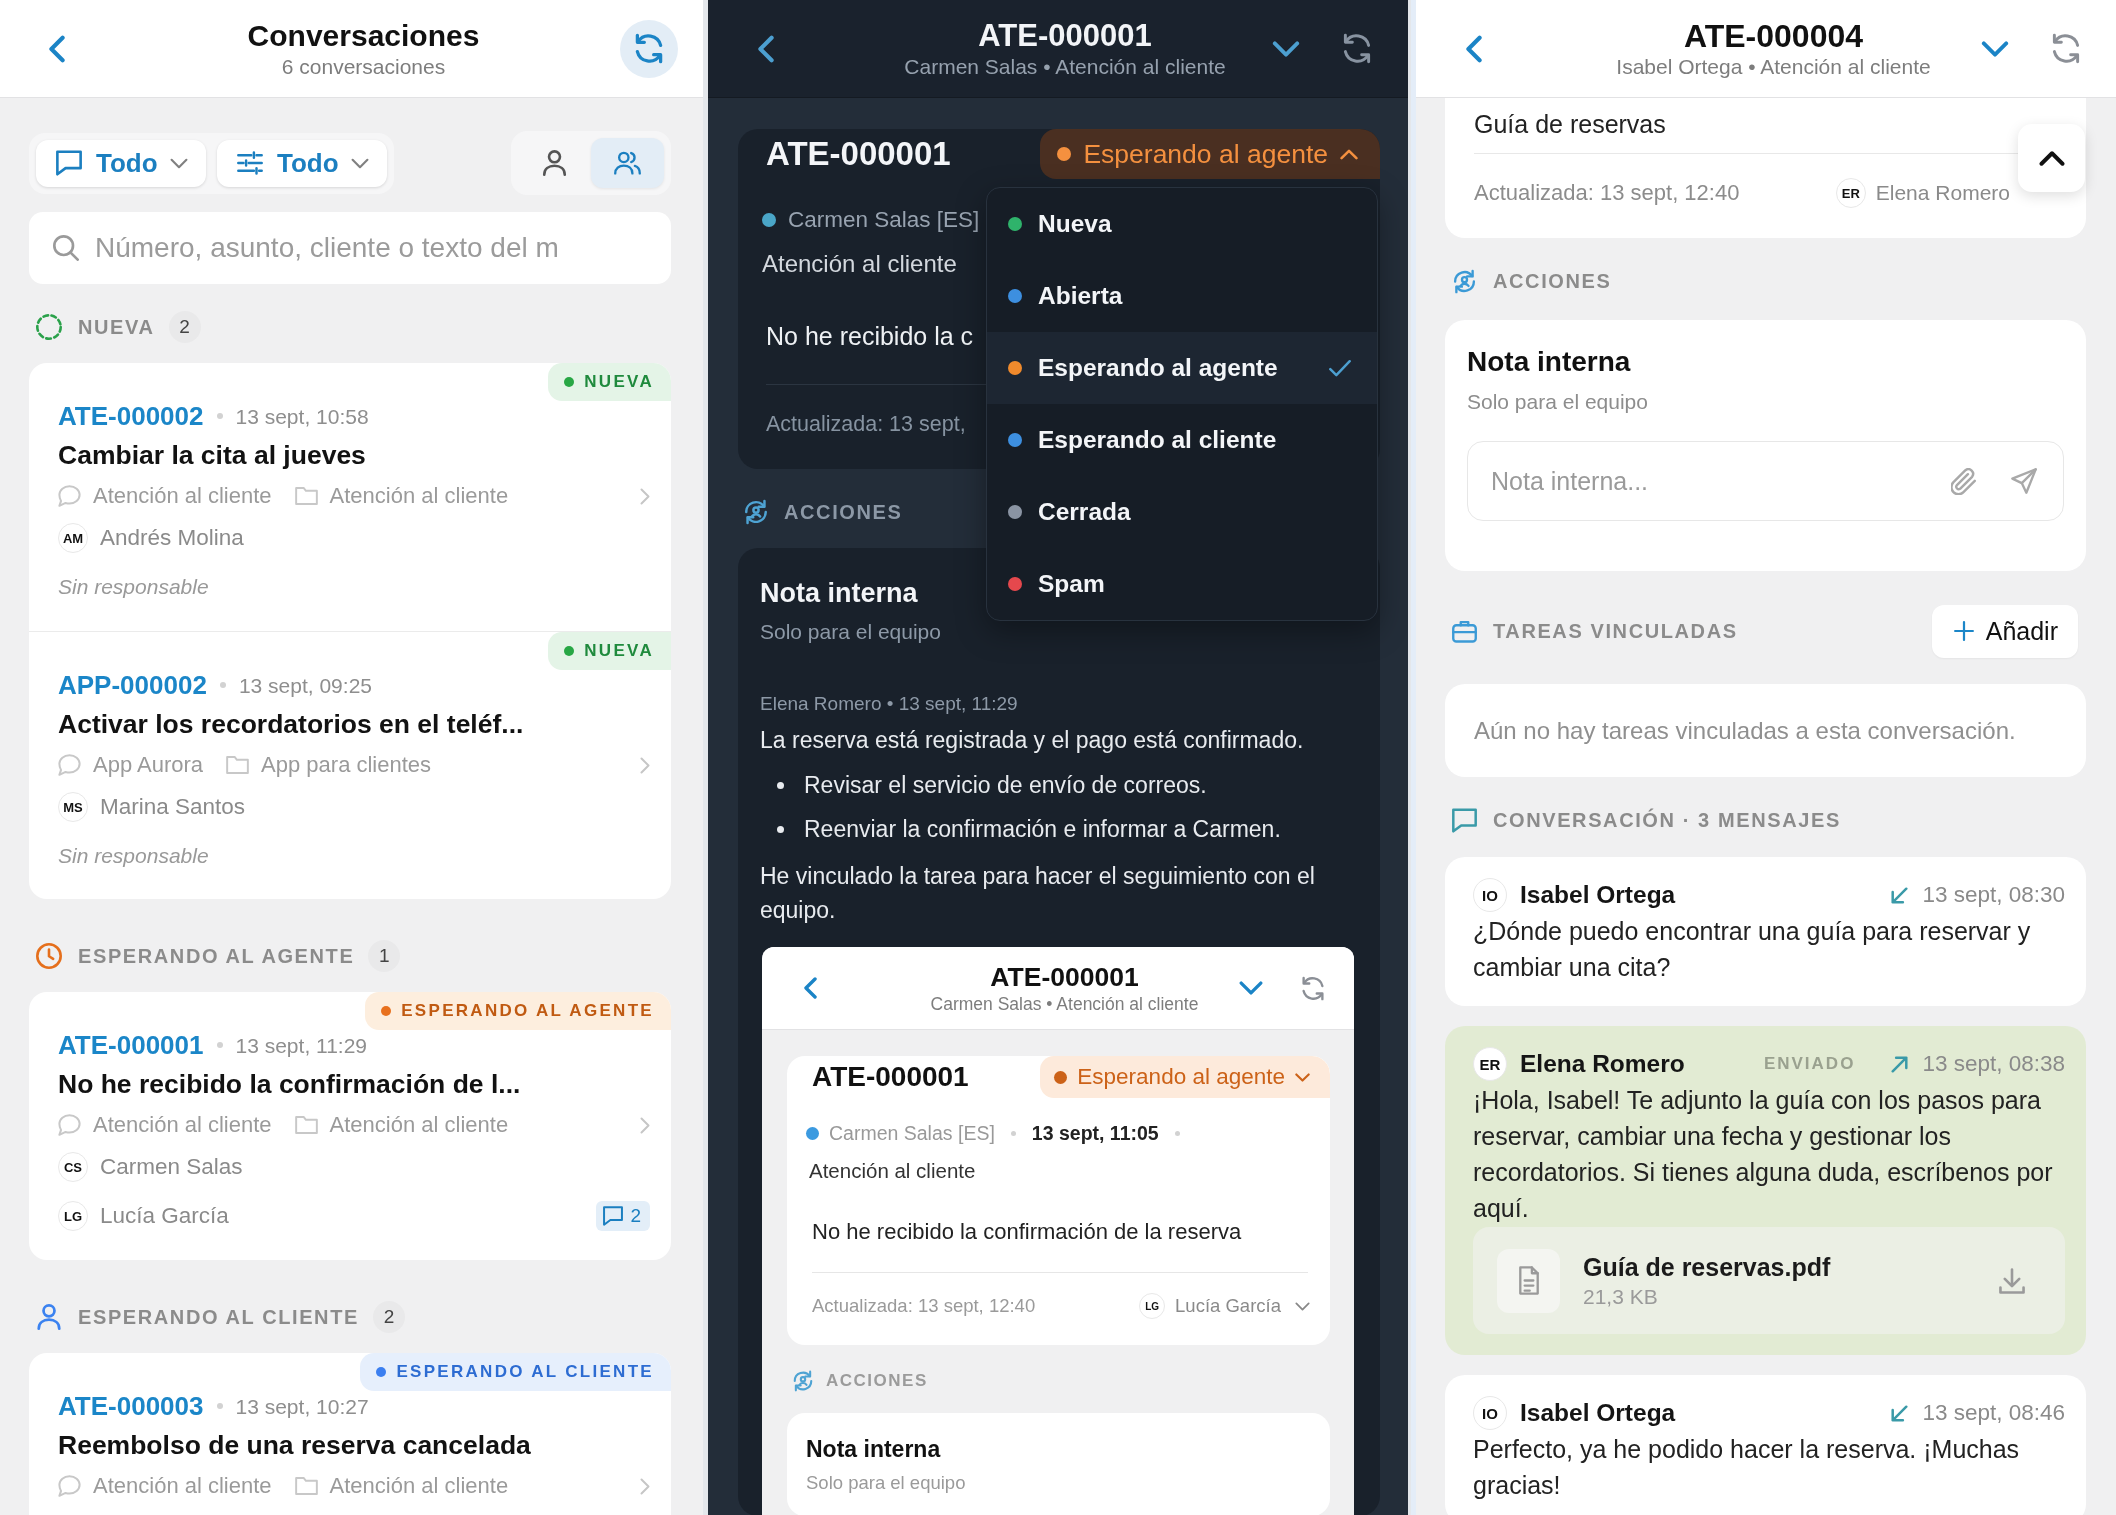 The width and height of the screenshot is (2116, 1515). Describe the element at coordinates (1210, 154) in the screenshot. I see `status-dropdown: Esperando al agente` at that location.